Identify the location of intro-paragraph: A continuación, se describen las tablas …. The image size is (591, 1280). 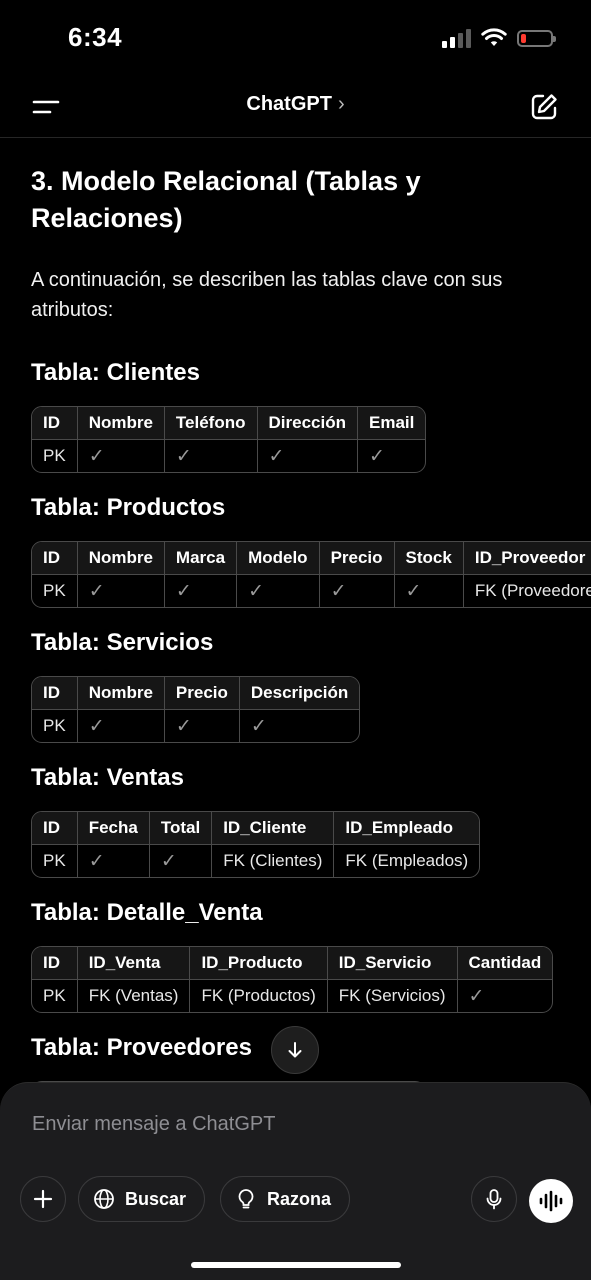
(267, 295).